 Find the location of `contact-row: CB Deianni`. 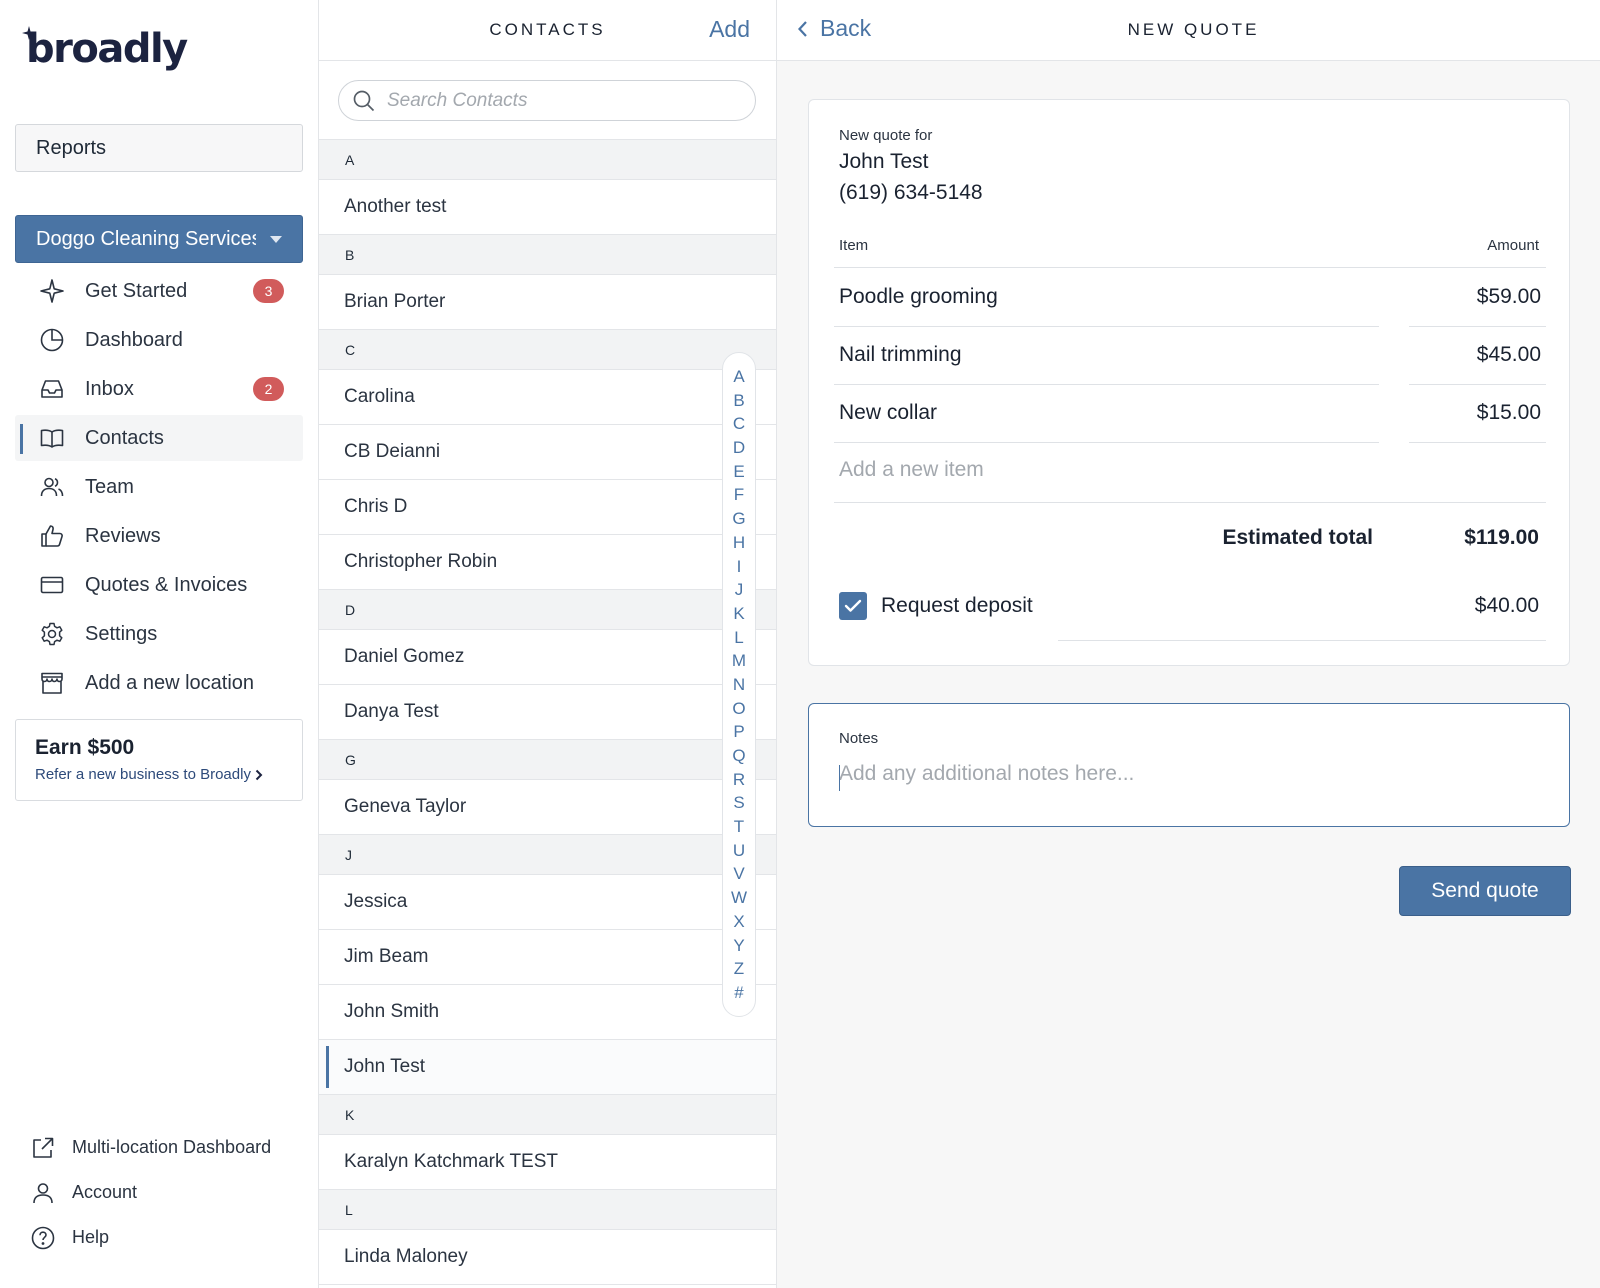

contact-row: CB Deianni is located at coordinates (547, 452).